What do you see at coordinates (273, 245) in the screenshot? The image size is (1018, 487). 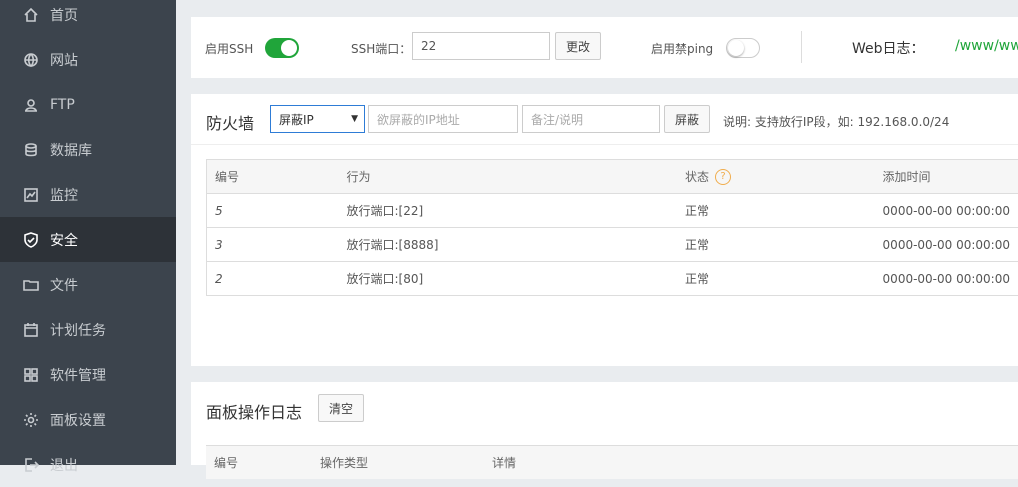 I see `row-id: 3` at bounding box center [273, 245].